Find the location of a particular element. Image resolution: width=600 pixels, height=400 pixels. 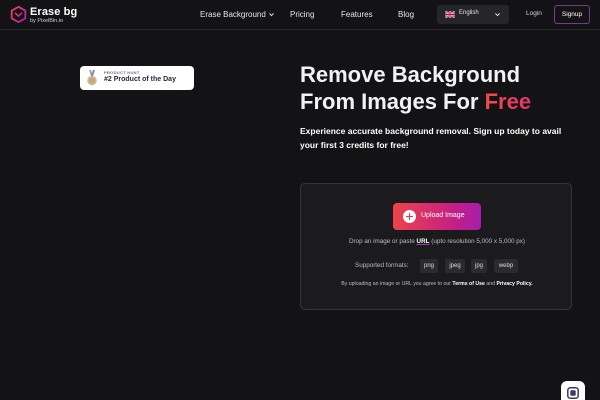

brand-logo: Erase bg by PixelBin.io is located at coordinates (45, 15).